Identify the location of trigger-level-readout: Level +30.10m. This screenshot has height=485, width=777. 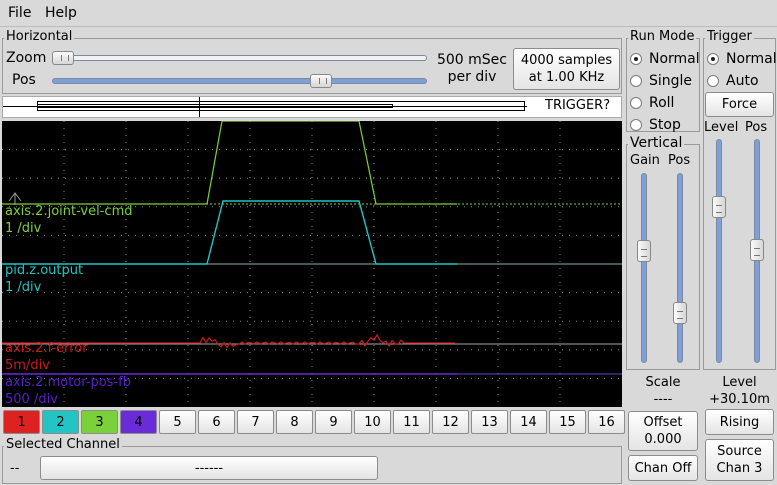
(739, 391).